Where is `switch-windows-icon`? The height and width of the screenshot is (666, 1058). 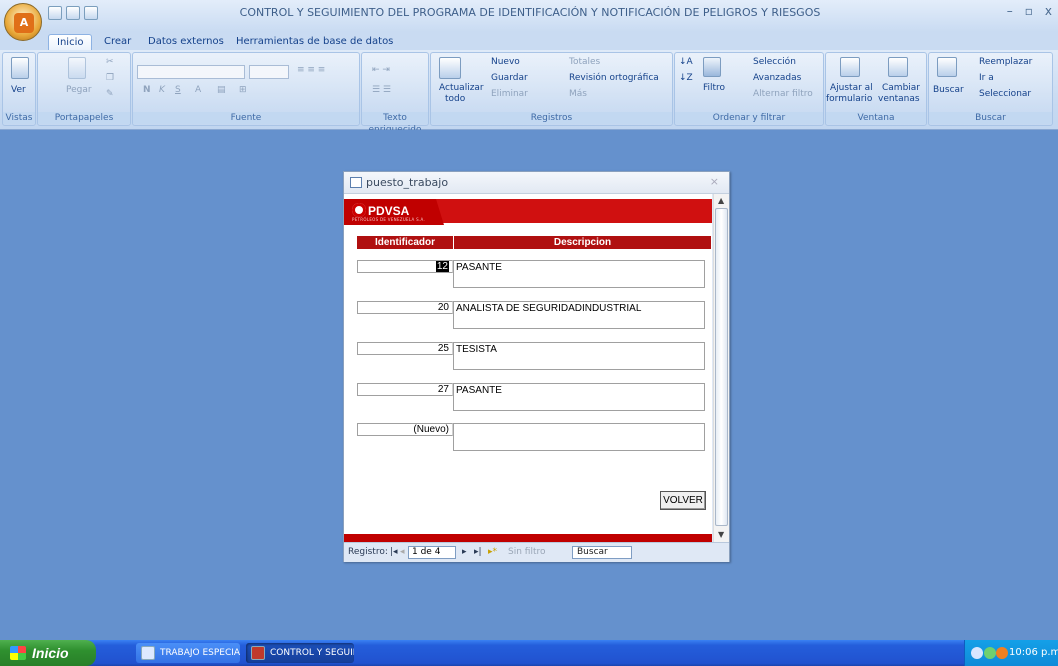
switch-windows-icon is located at coordinates (898, 67).